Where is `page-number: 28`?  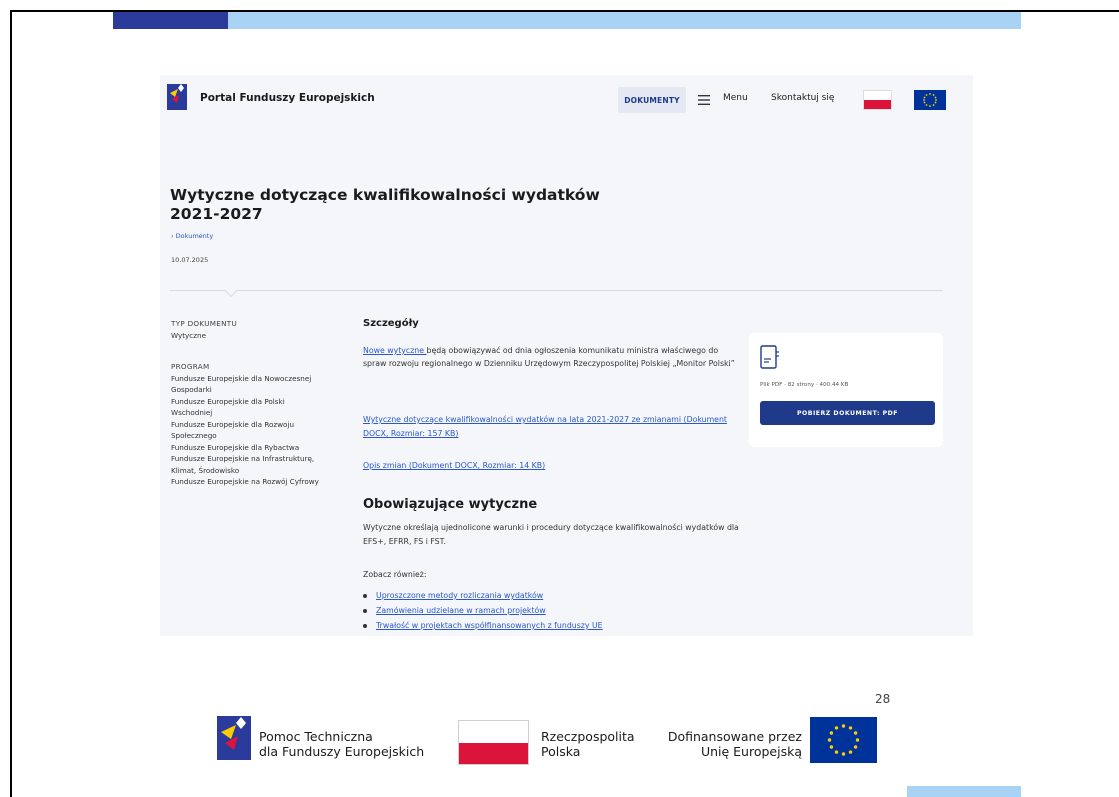
page-number: 28 is located at coordinates (883, 699).